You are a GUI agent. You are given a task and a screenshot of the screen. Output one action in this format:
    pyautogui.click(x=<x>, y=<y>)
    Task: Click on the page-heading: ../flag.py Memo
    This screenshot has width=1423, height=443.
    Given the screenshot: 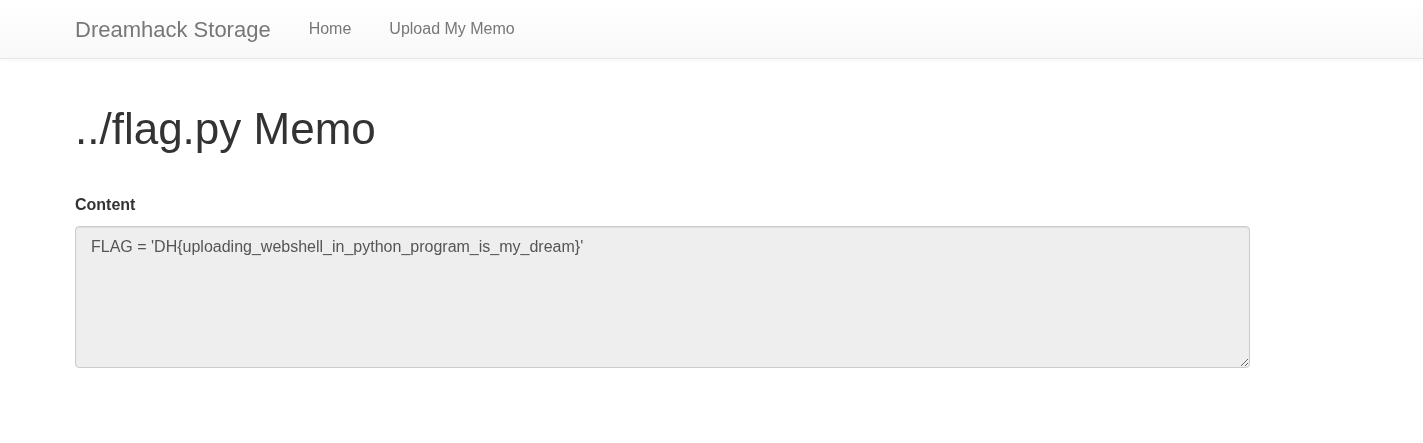 What is the action you would take?
    pyautogui.click(x=226, y=129)
    